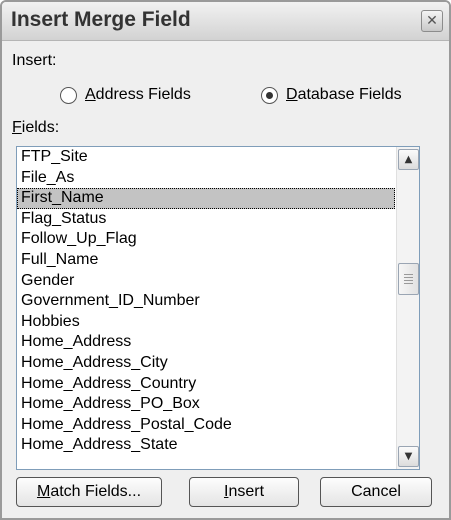 This screenshot has height=520, width=451. Describe the element at coordinates (206, 178) in the screenshot. I see `list-item: File_As` at that location.